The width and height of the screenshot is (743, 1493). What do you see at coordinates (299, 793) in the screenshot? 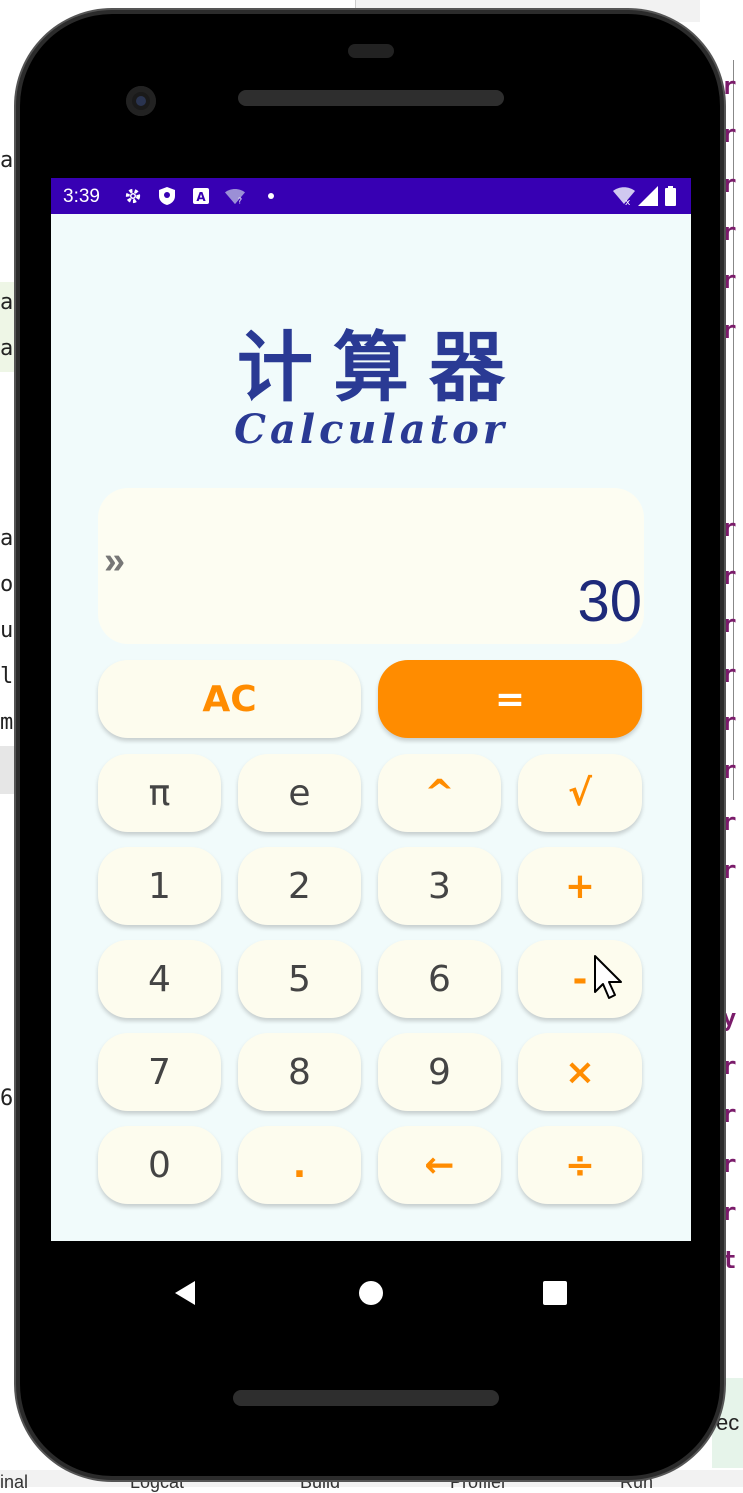
I see `e-button: e` at bounding box center [299, 793].